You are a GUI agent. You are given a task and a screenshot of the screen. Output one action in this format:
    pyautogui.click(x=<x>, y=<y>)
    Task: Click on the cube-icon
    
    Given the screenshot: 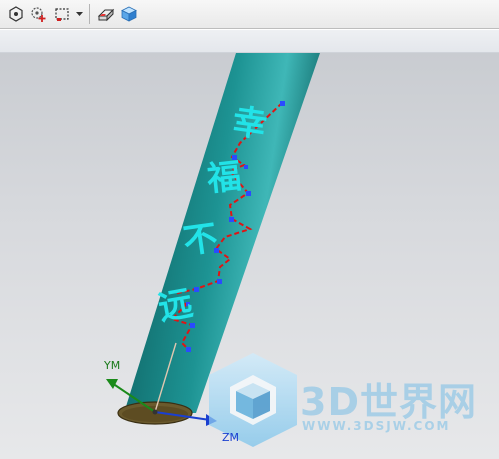 What is the action you would take?
    pyautogui.click(x=129, y=14)
    